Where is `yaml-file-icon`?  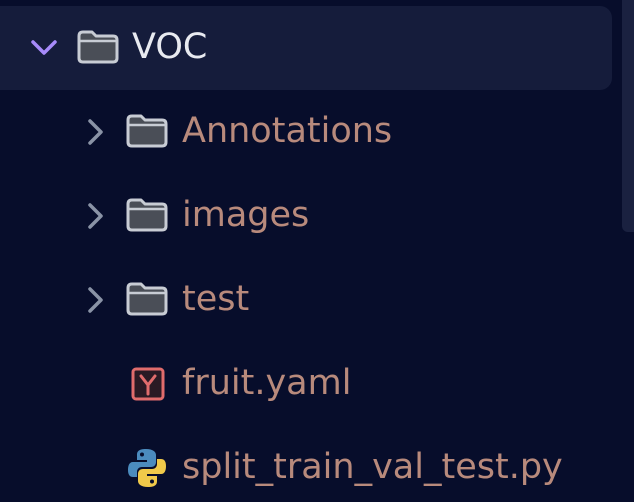 yaml-file-icon is located at coordinates (148, 384).